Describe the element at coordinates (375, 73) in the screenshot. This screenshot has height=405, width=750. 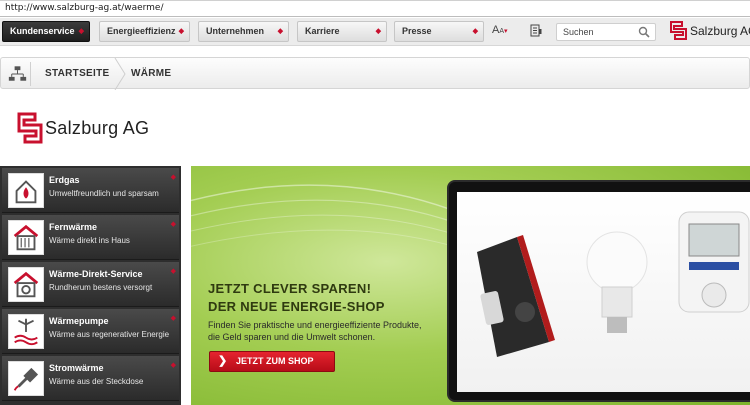
I see `breadcrumb: STARTSEITE WÄRME` at that location.